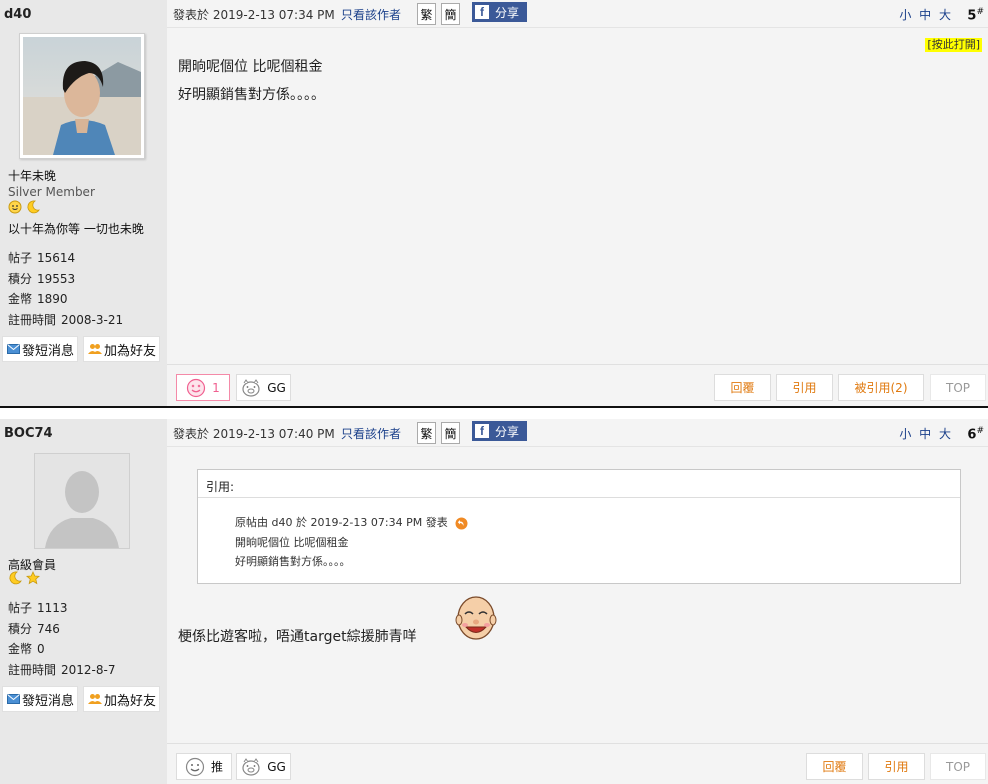  What do you see at coordinates (28, 433) in the screenshot?
I see `username: BOC74` at bounding box center [28, 433].